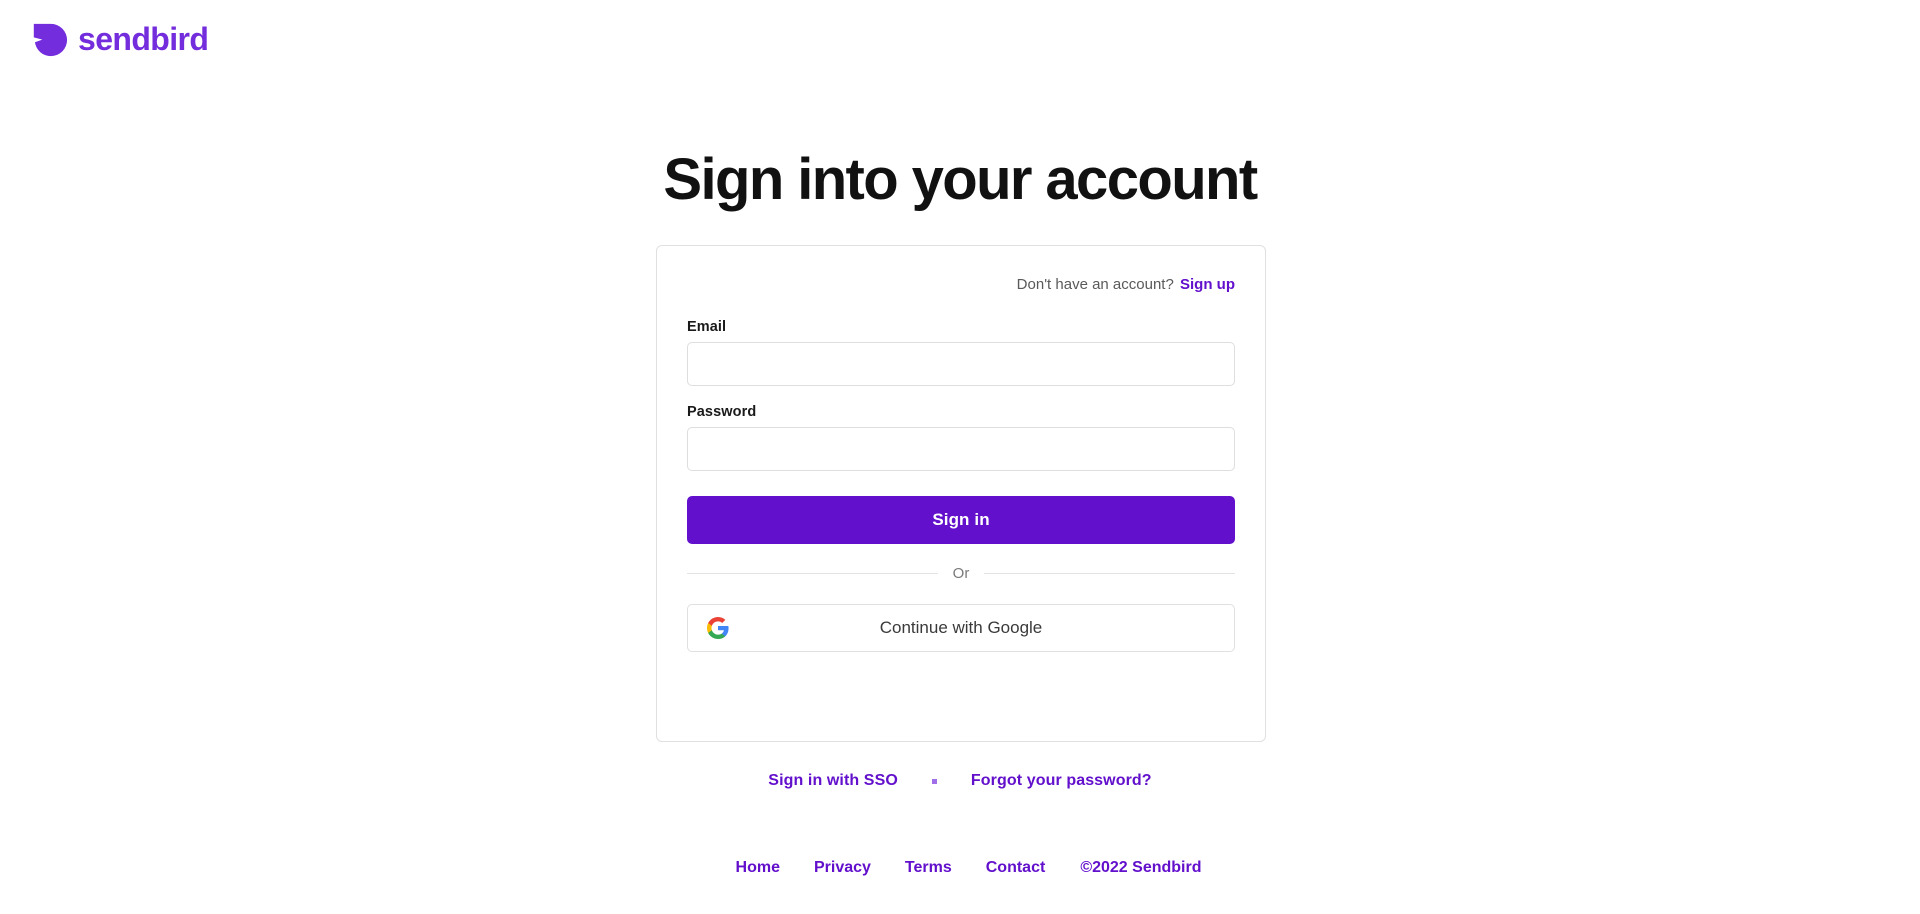 Image resolution: width=1920 pixels, height=914 pixels. Describe the element at coordinates (1061, 781) in the screenshot. I see `forgot-password-link: Forgot your password?` at that location.